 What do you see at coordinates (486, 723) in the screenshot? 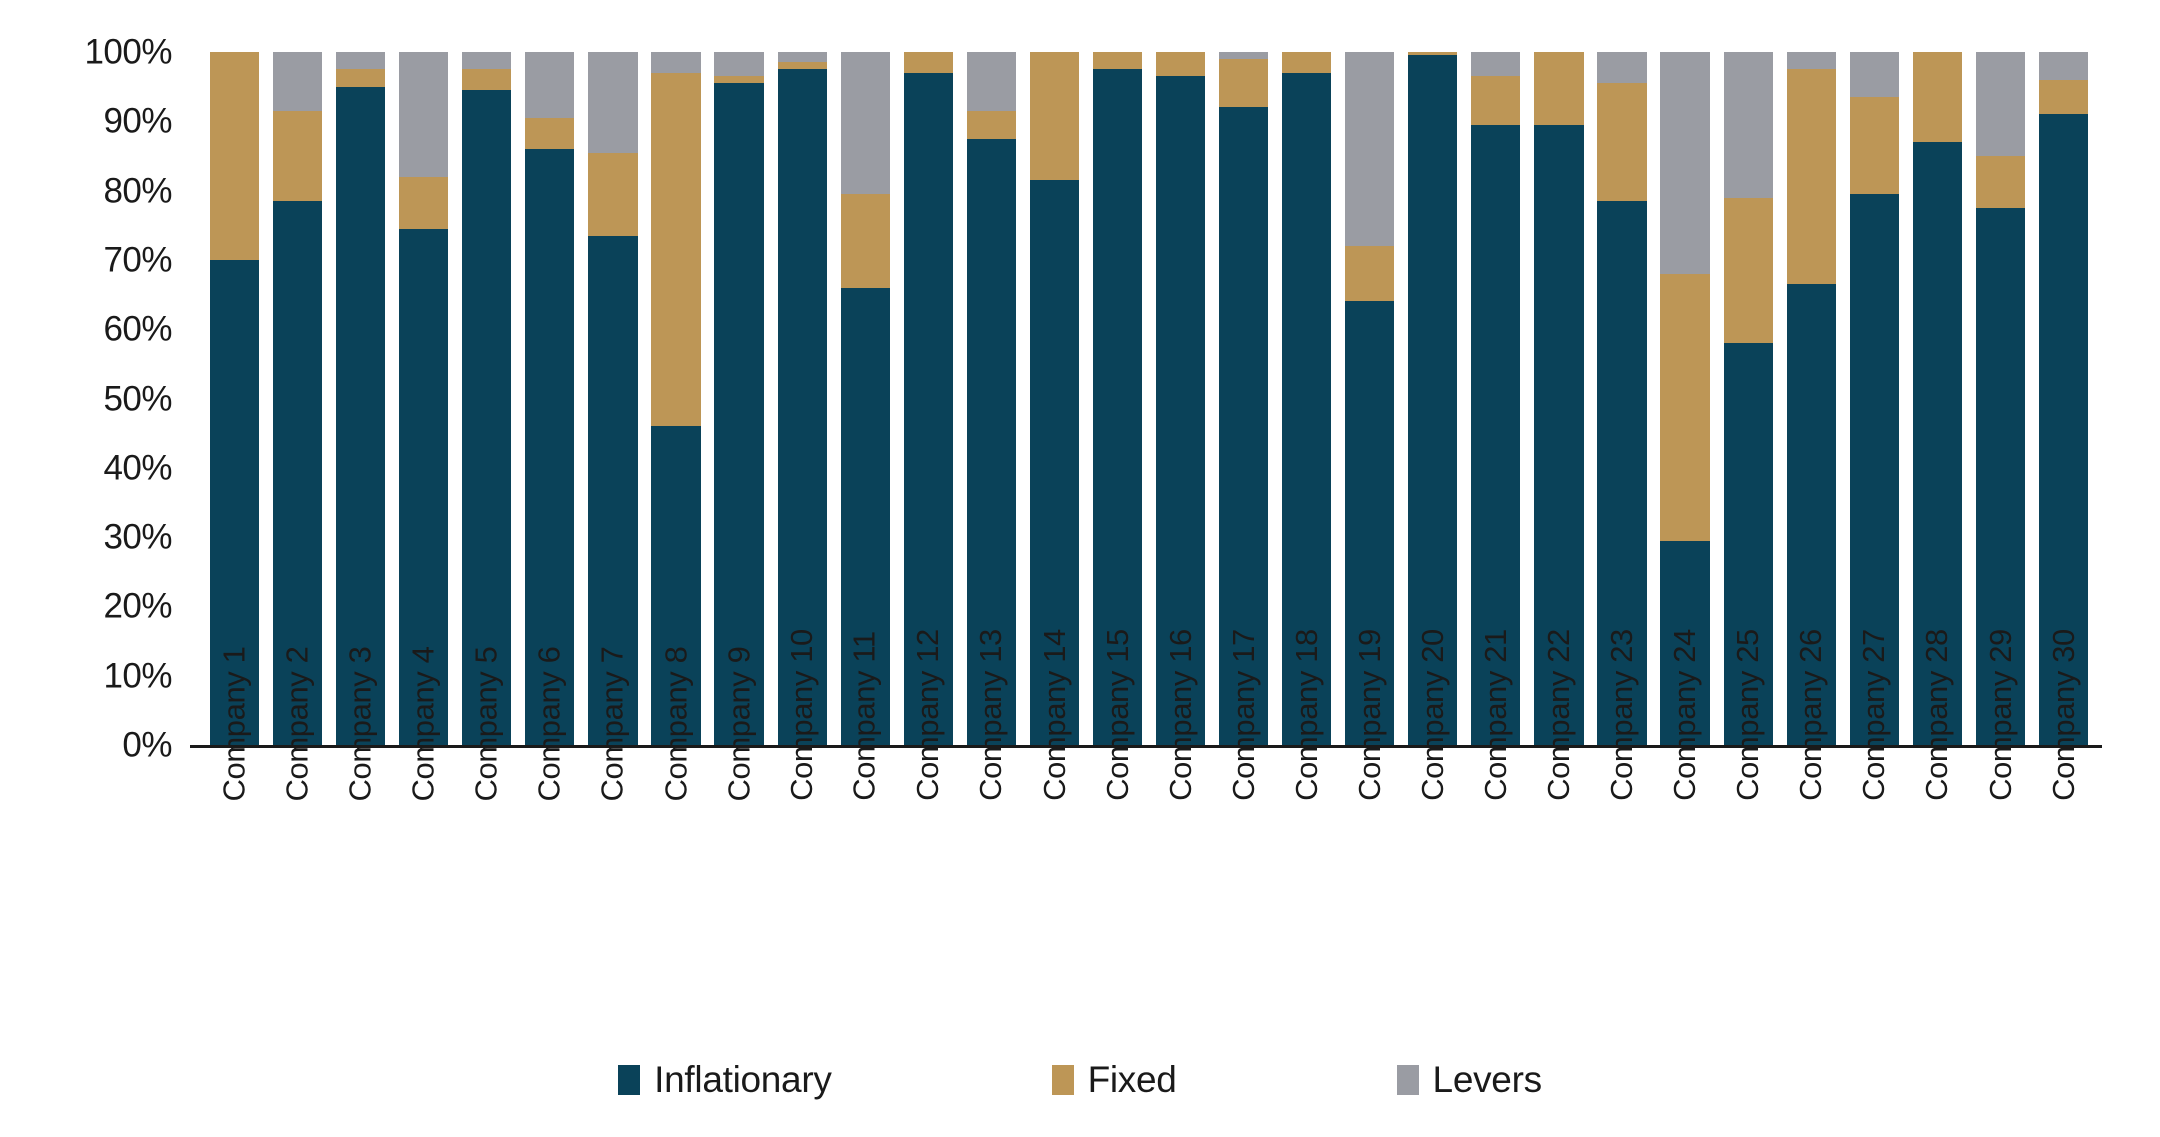
I see `x-axis-tick-text: Company 5` at bounding box center [486, 723].